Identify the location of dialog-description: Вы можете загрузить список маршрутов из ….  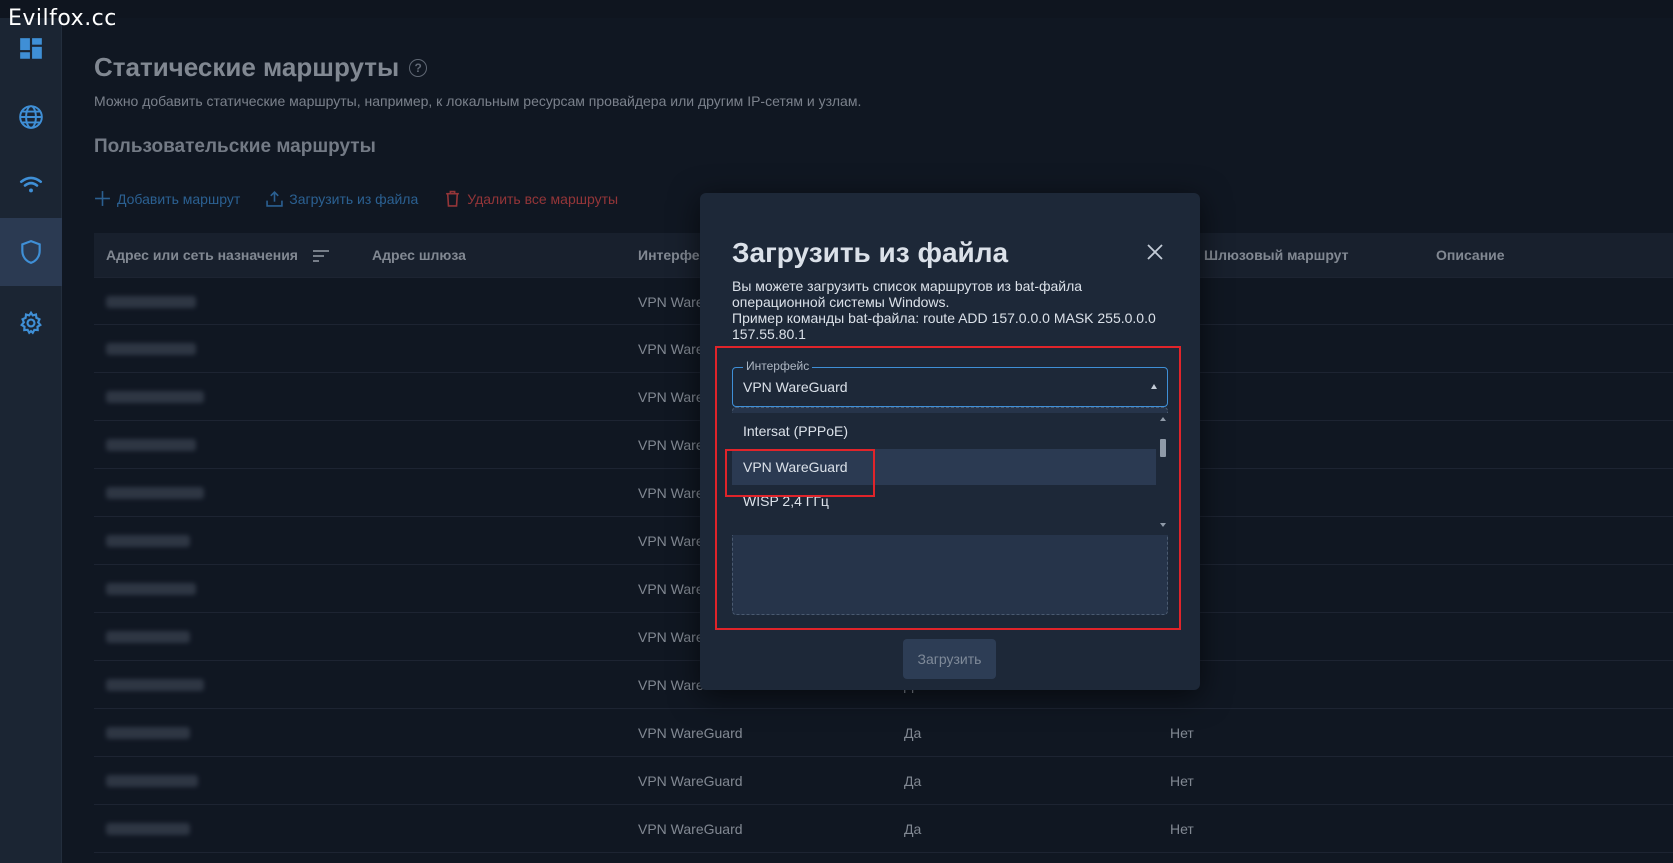
(952, 310).